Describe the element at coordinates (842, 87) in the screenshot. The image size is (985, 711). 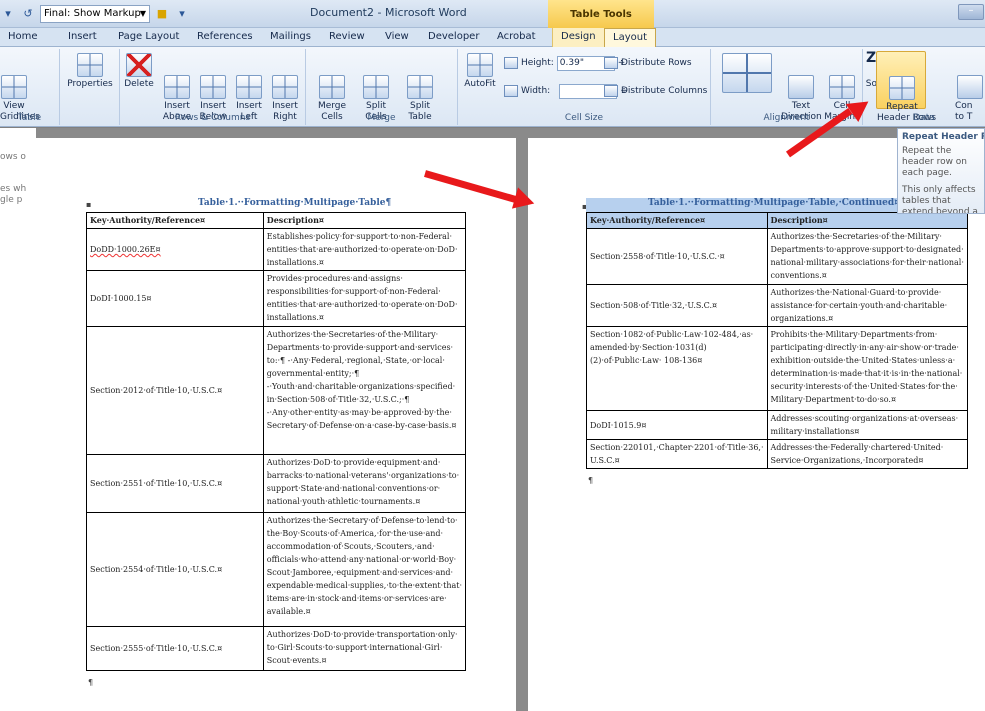
I see `cell-margins-icon` at that location.